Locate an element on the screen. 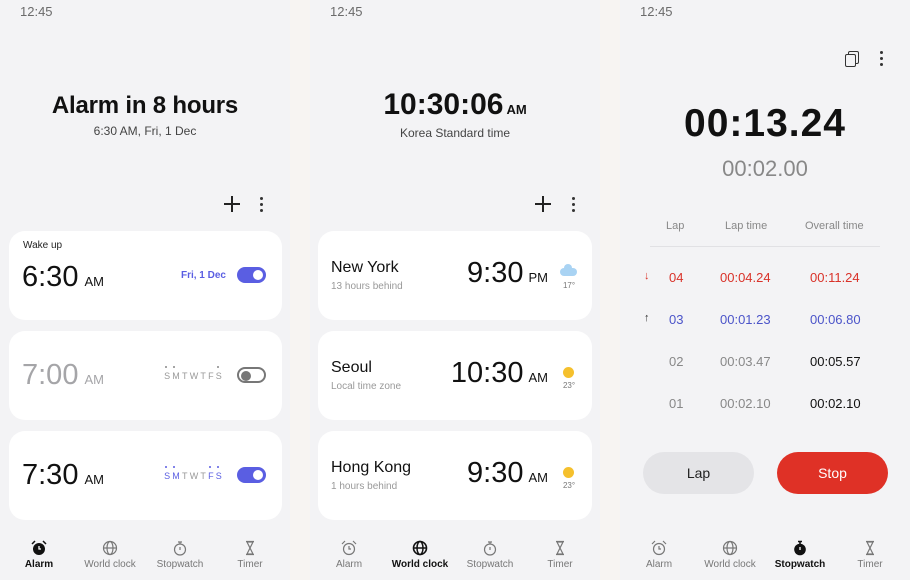 The width and height of the screenshot is (910, 580). alarm-subline: 6:30 AM, Fri, 1 Dec is located at coordinates (145, 131).